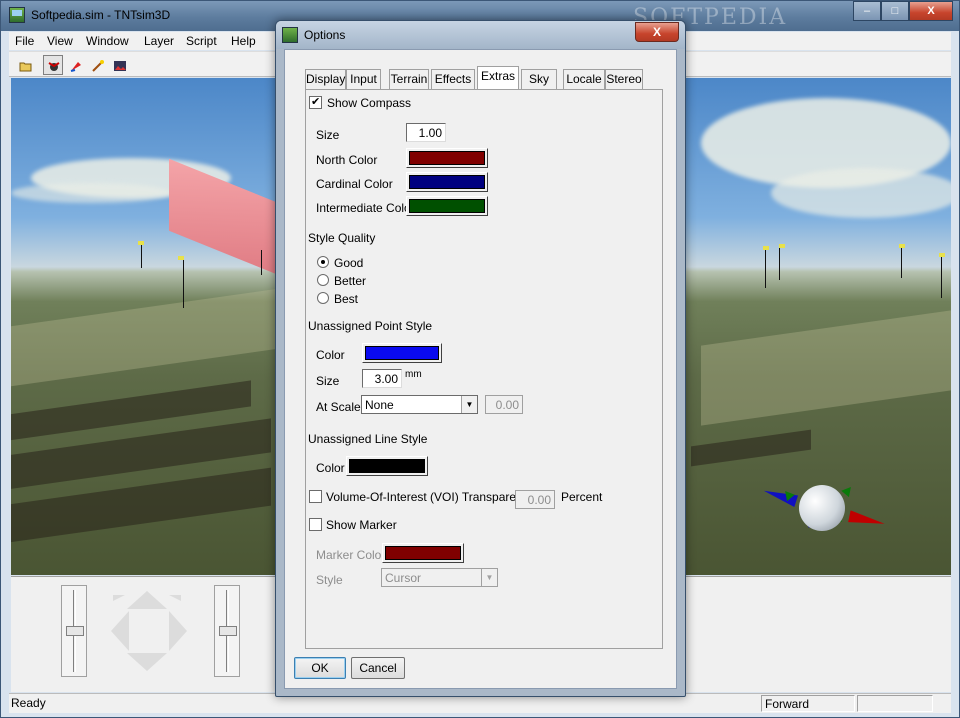 The image size is (960, 718). I want to click on cardinal-color-button, so click(447, 182).